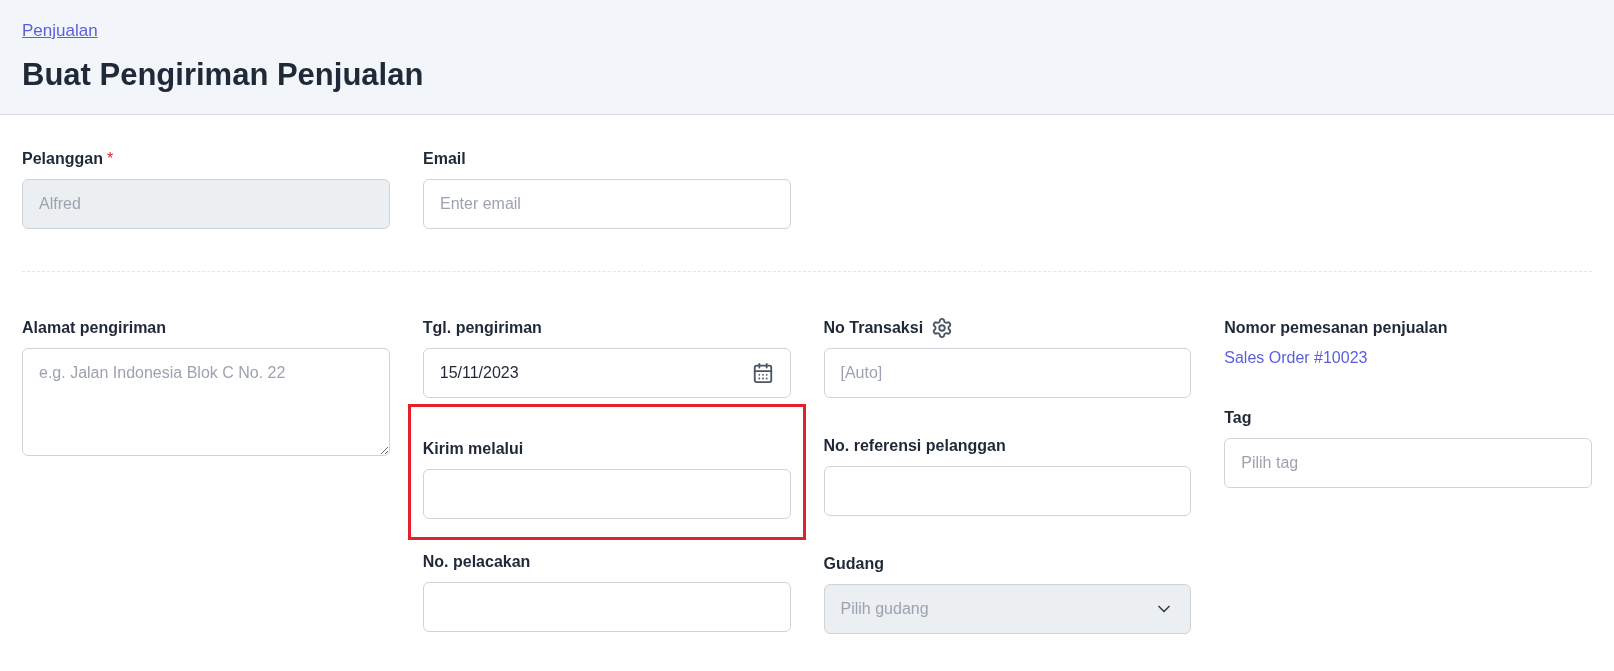  Describe the element at coordinates (1007, 373) in the screenshot. I see `input-field: [Auto]` at that location.